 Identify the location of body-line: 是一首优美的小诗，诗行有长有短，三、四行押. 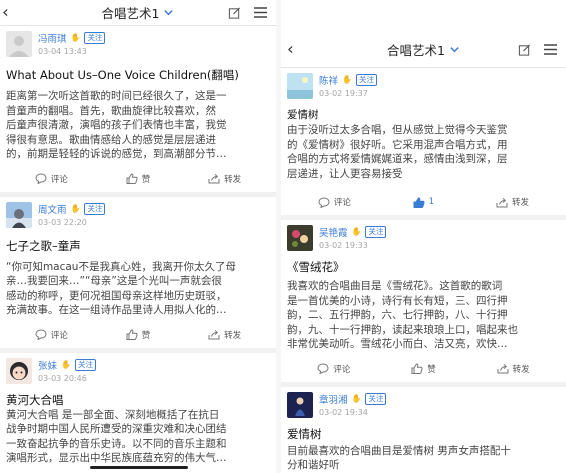
(397, 300).